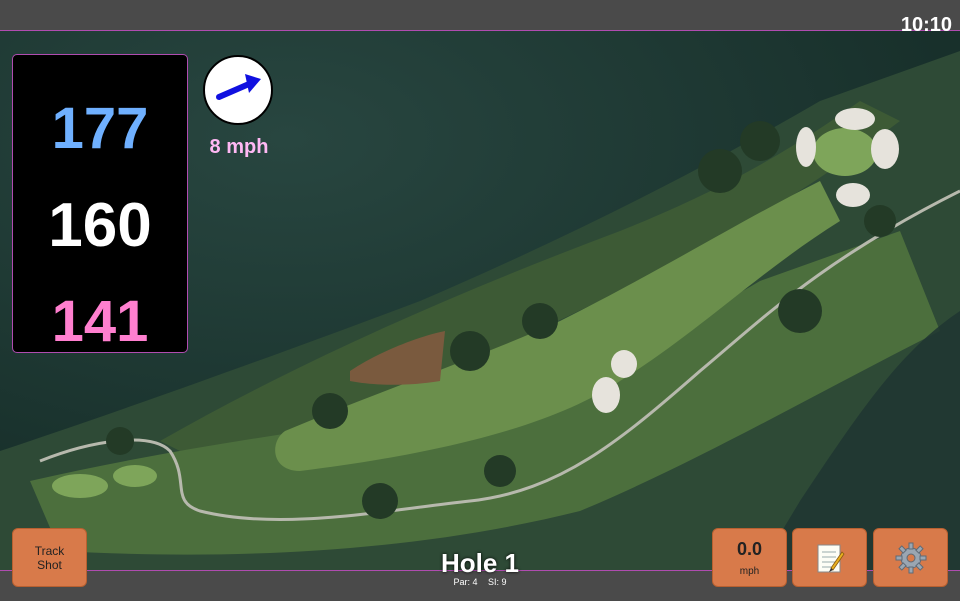 This screenshot has width=960, height=601. What do you see at coordinates (100, 321) in the screenshot?
I see `distance-front: 141` at bounding box center [100, 321].